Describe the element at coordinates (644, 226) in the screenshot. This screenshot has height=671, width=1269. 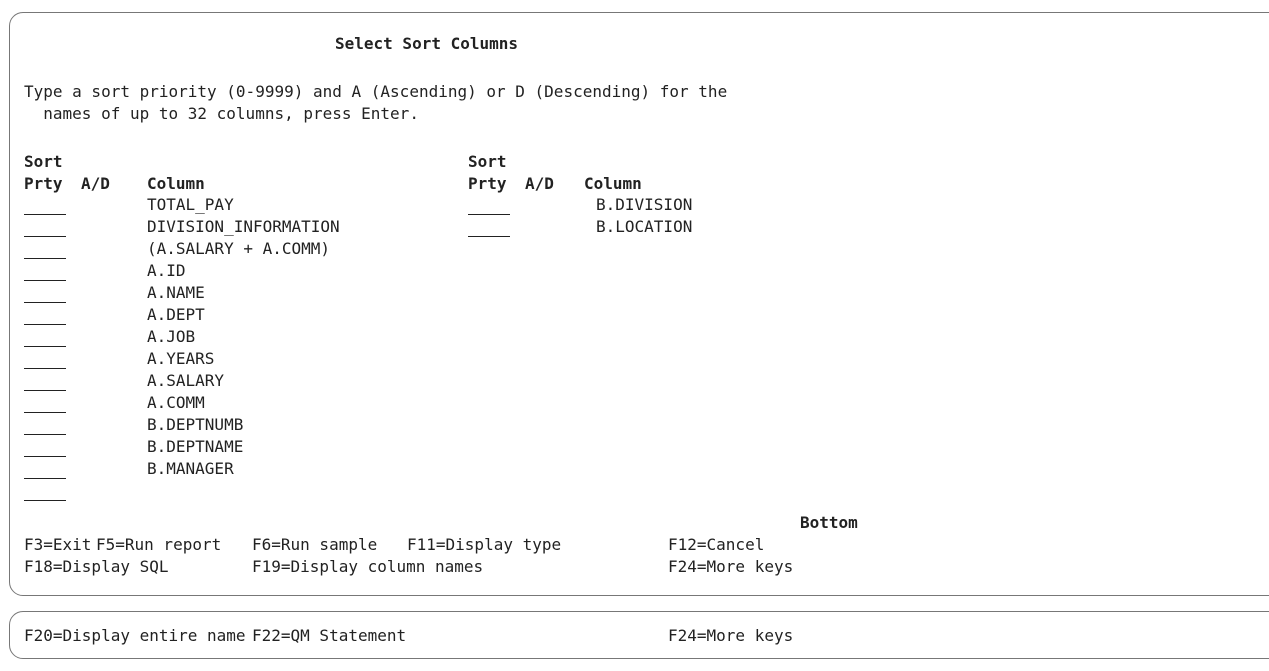
I see `column-name: B.LOCATION` at that location.